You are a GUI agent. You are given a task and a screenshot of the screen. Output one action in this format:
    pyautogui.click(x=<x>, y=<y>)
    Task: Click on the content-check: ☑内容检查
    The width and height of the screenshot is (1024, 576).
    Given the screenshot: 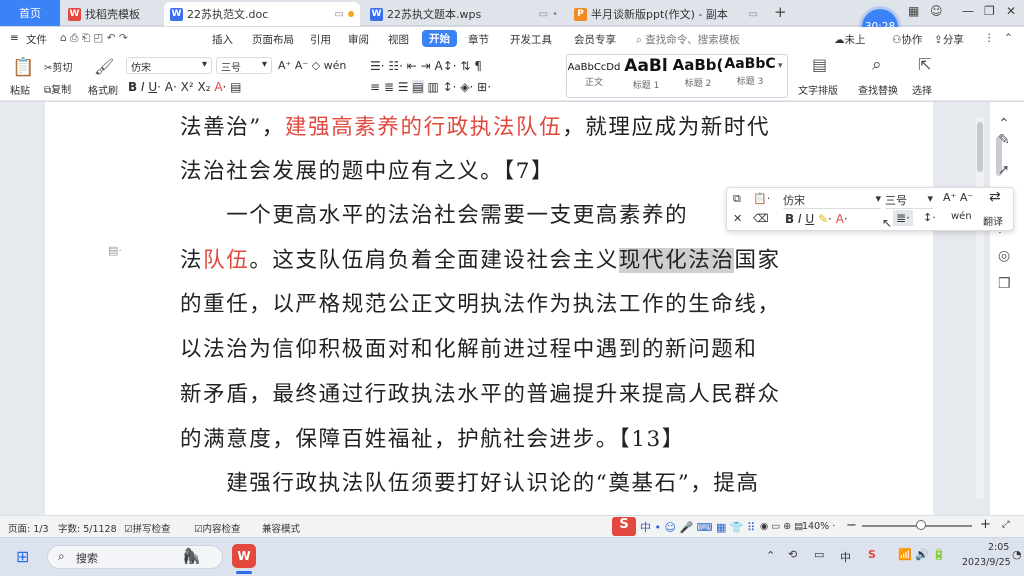 What is the action you would take?
    pyautogui.click(x=217, y=528)
    